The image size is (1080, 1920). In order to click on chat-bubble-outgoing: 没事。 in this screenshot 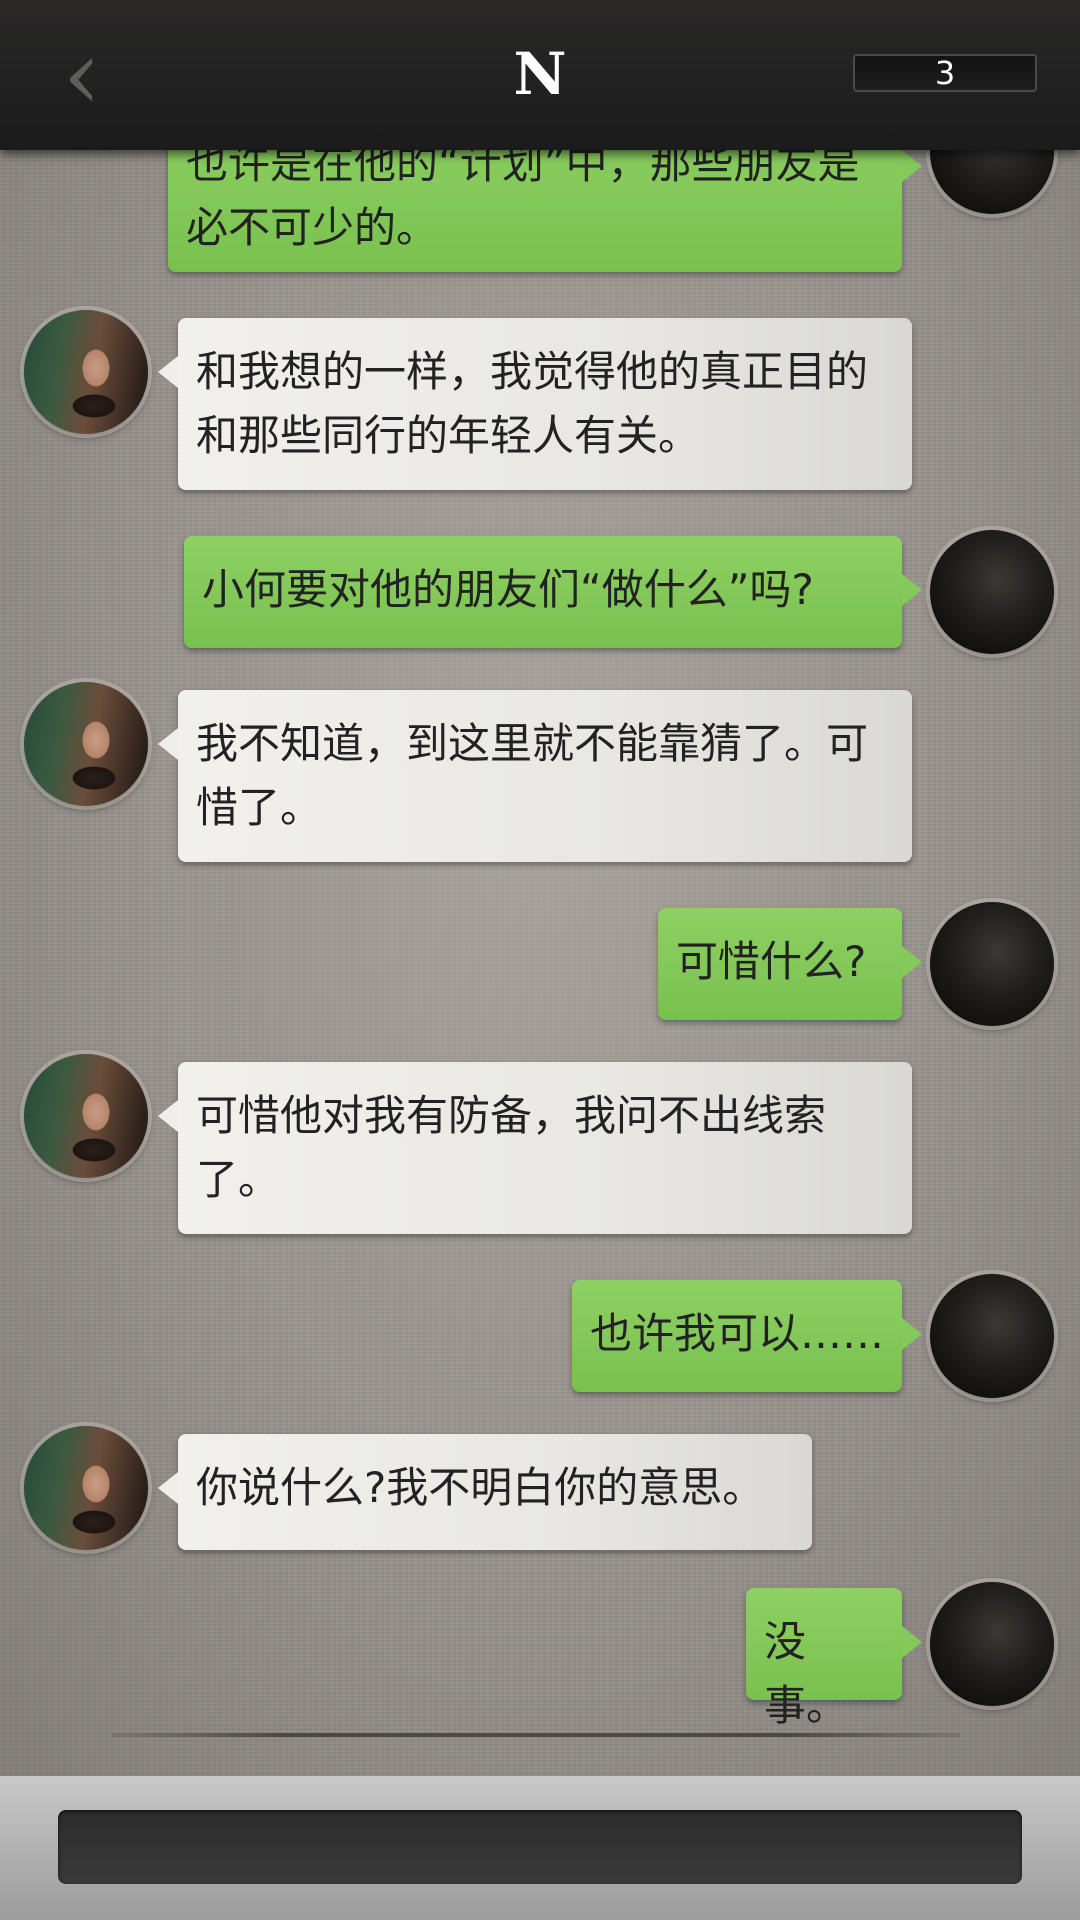, I will do `click(834, 1659)`.